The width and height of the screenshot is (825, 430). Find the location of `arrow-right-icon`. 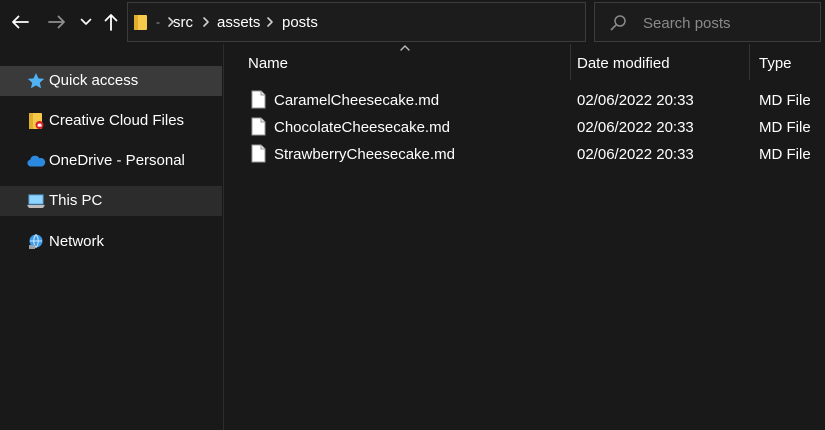

arrow-right-icon is located at coordinates (56, 22).